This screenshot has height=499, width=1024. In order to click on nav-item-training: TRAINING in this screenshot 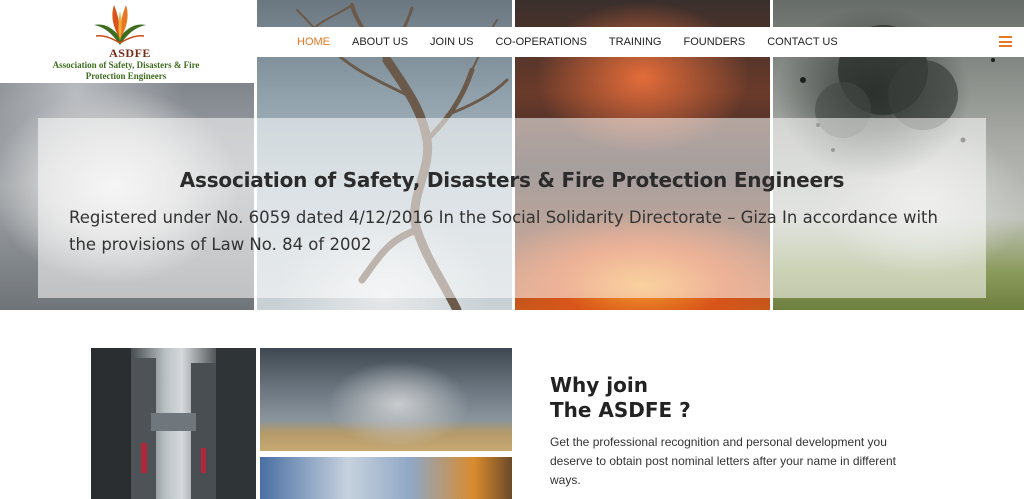, I will do `click(635, 42)`.